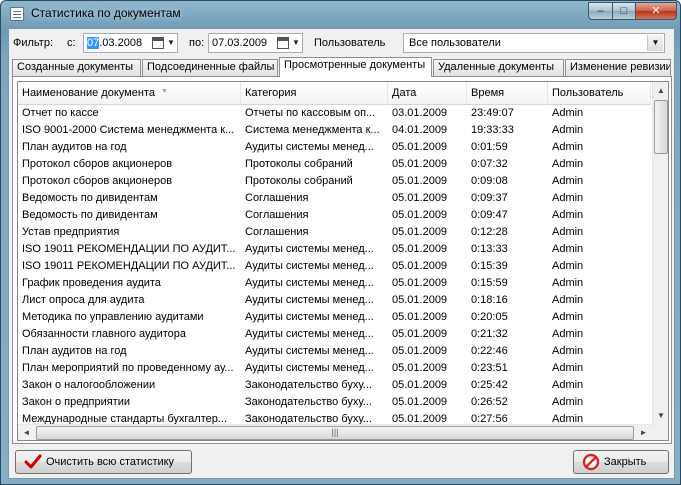 The image size is (681, 485). Describe the element at coordinates (624, 11) in the screenshot. I see `maximize-button: □` at that location.